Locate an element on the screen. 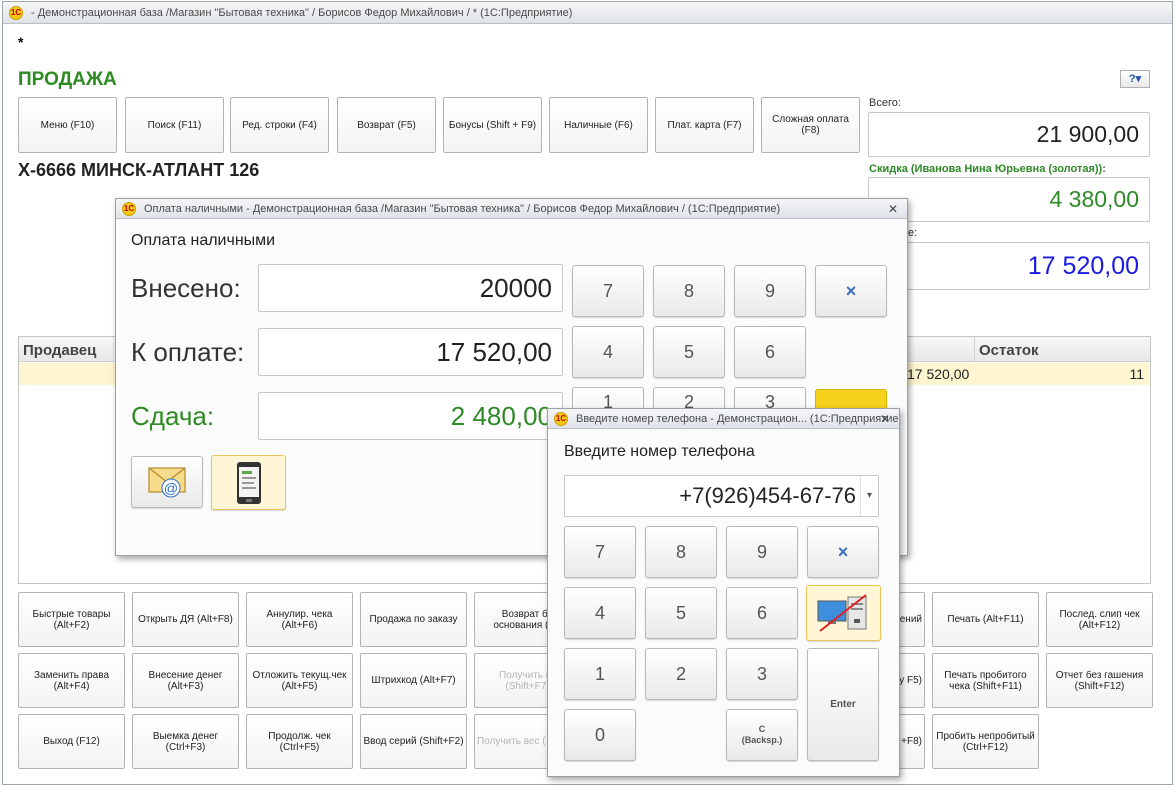 The height and width of the screenshot is (787, 1175). cancel-receipt-button: Аннулир. чека (Alt+F6) is located at coordinates (299, 619).